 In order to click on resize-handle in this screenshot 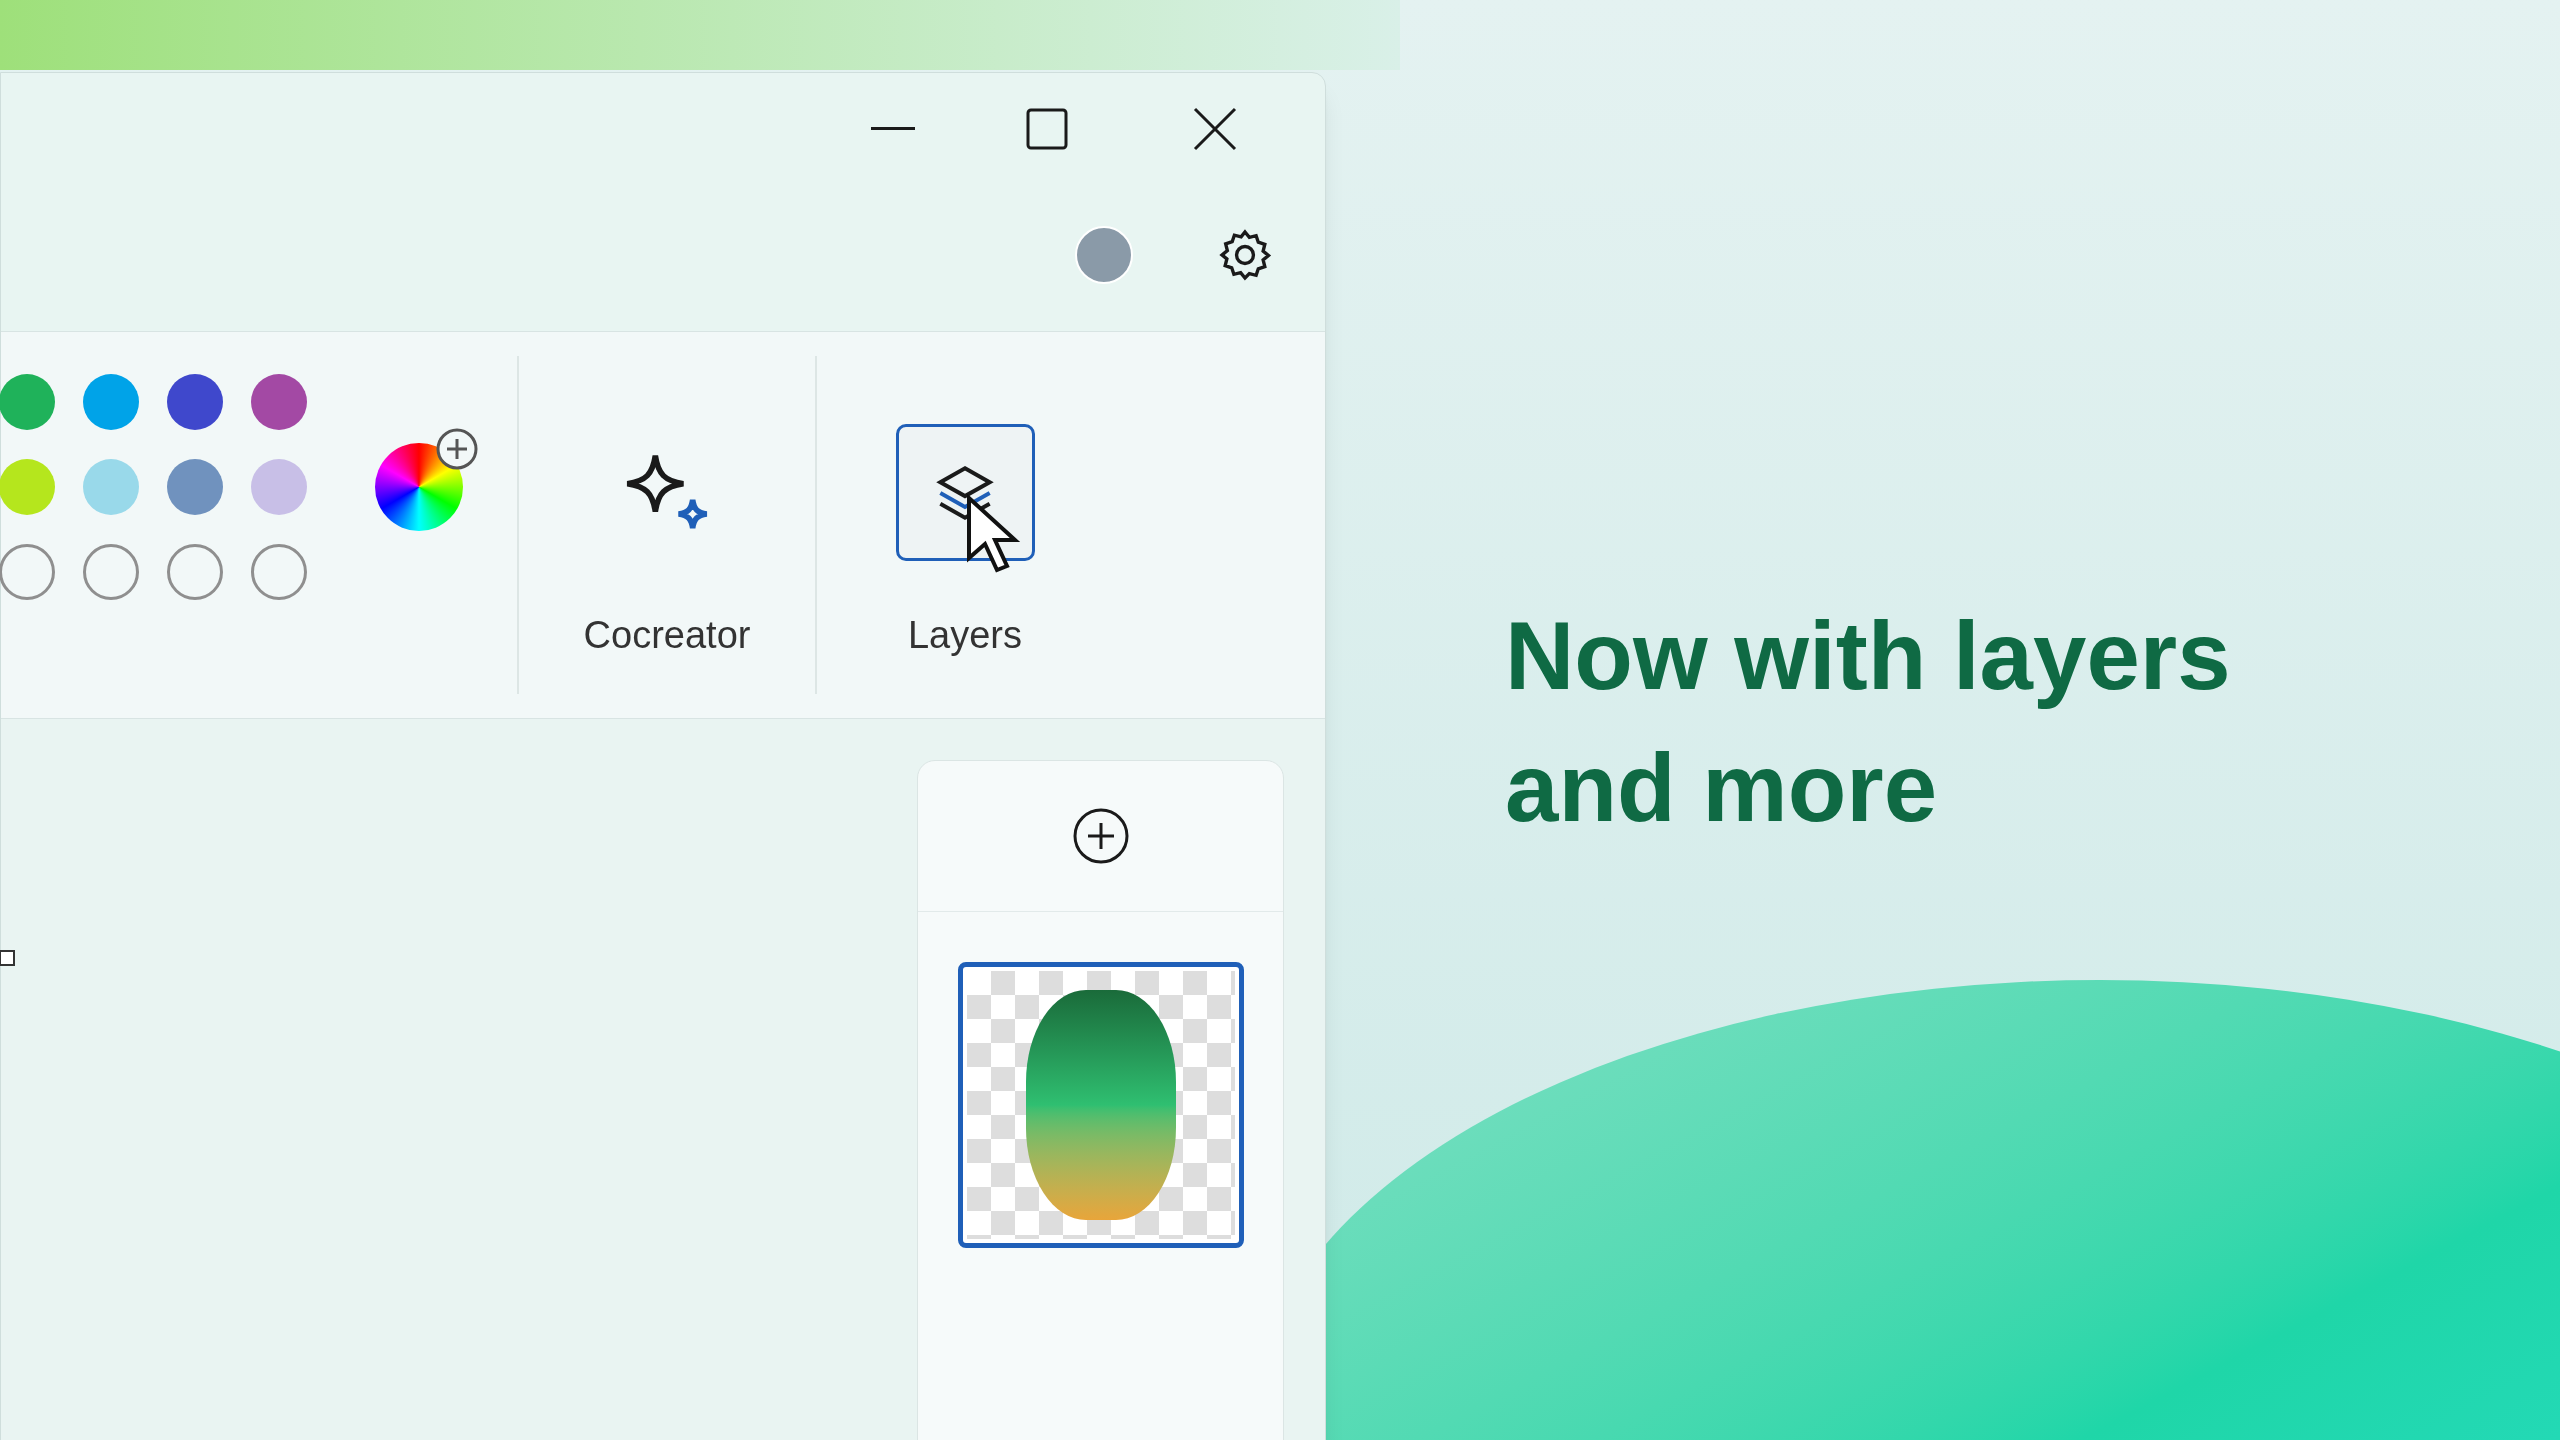, I will do `click(7, 958)`.